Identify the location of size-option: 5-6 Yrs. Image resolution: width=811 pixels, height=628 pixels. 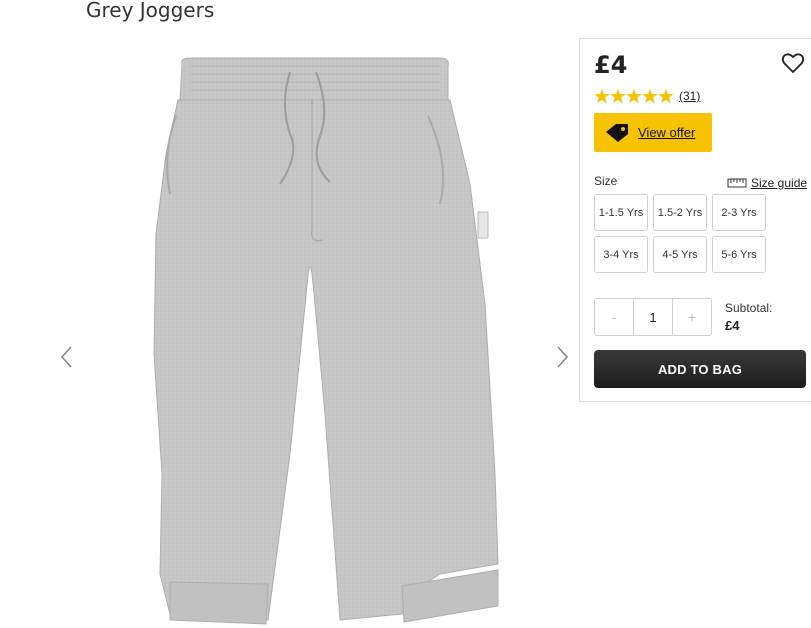
(739, 254).